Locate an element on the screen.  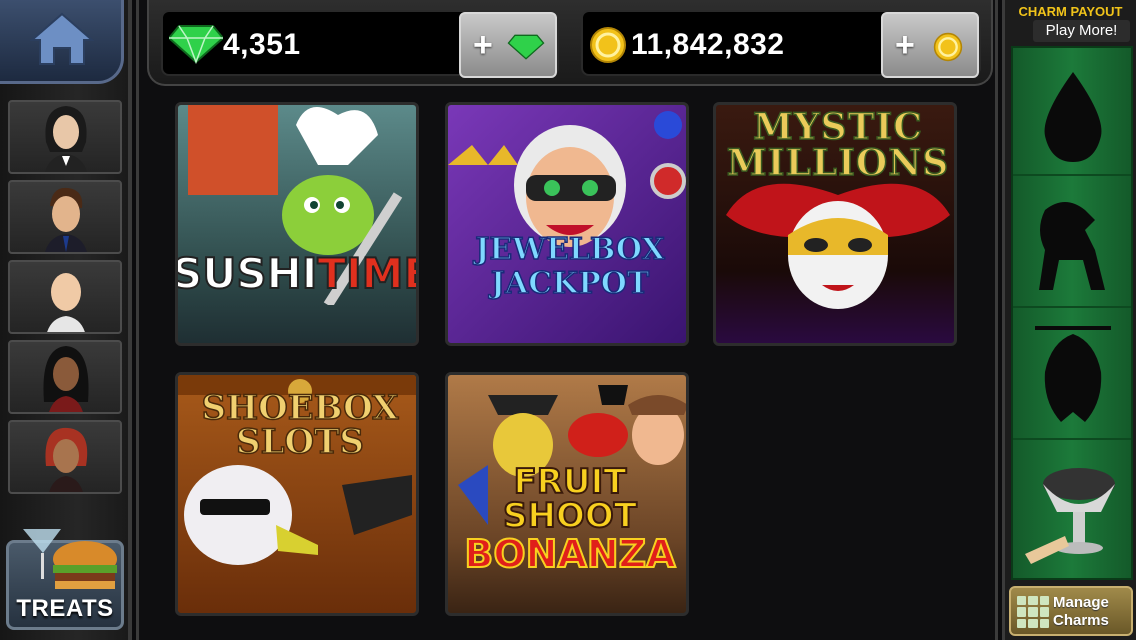
game-tile-jewelbox-jackpot: JEWELBOX JACKPOT is located at coordinates (567, 224).